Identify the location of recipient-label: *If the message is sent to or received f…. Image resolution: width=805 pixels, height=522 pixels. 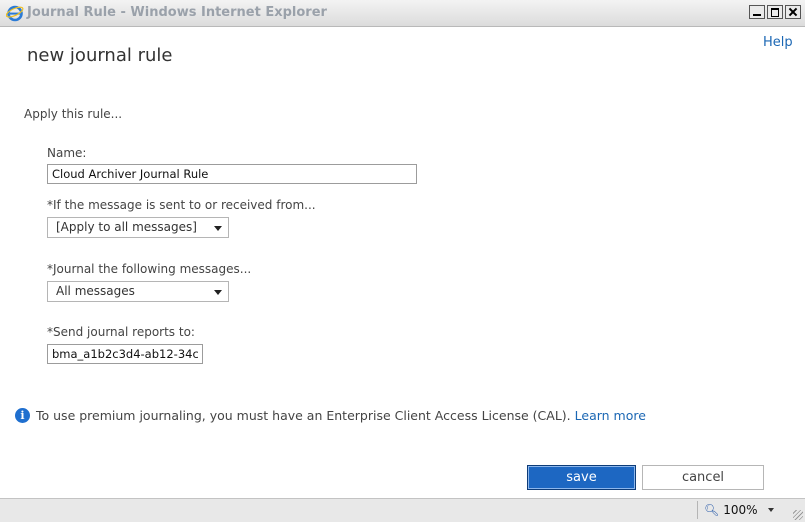
(181, 205).